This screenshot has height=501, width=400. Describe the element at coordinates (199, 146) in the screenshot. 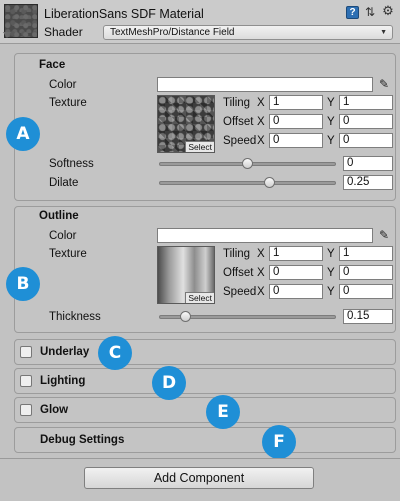

I see `face-texture-select-button: Select` at that location.